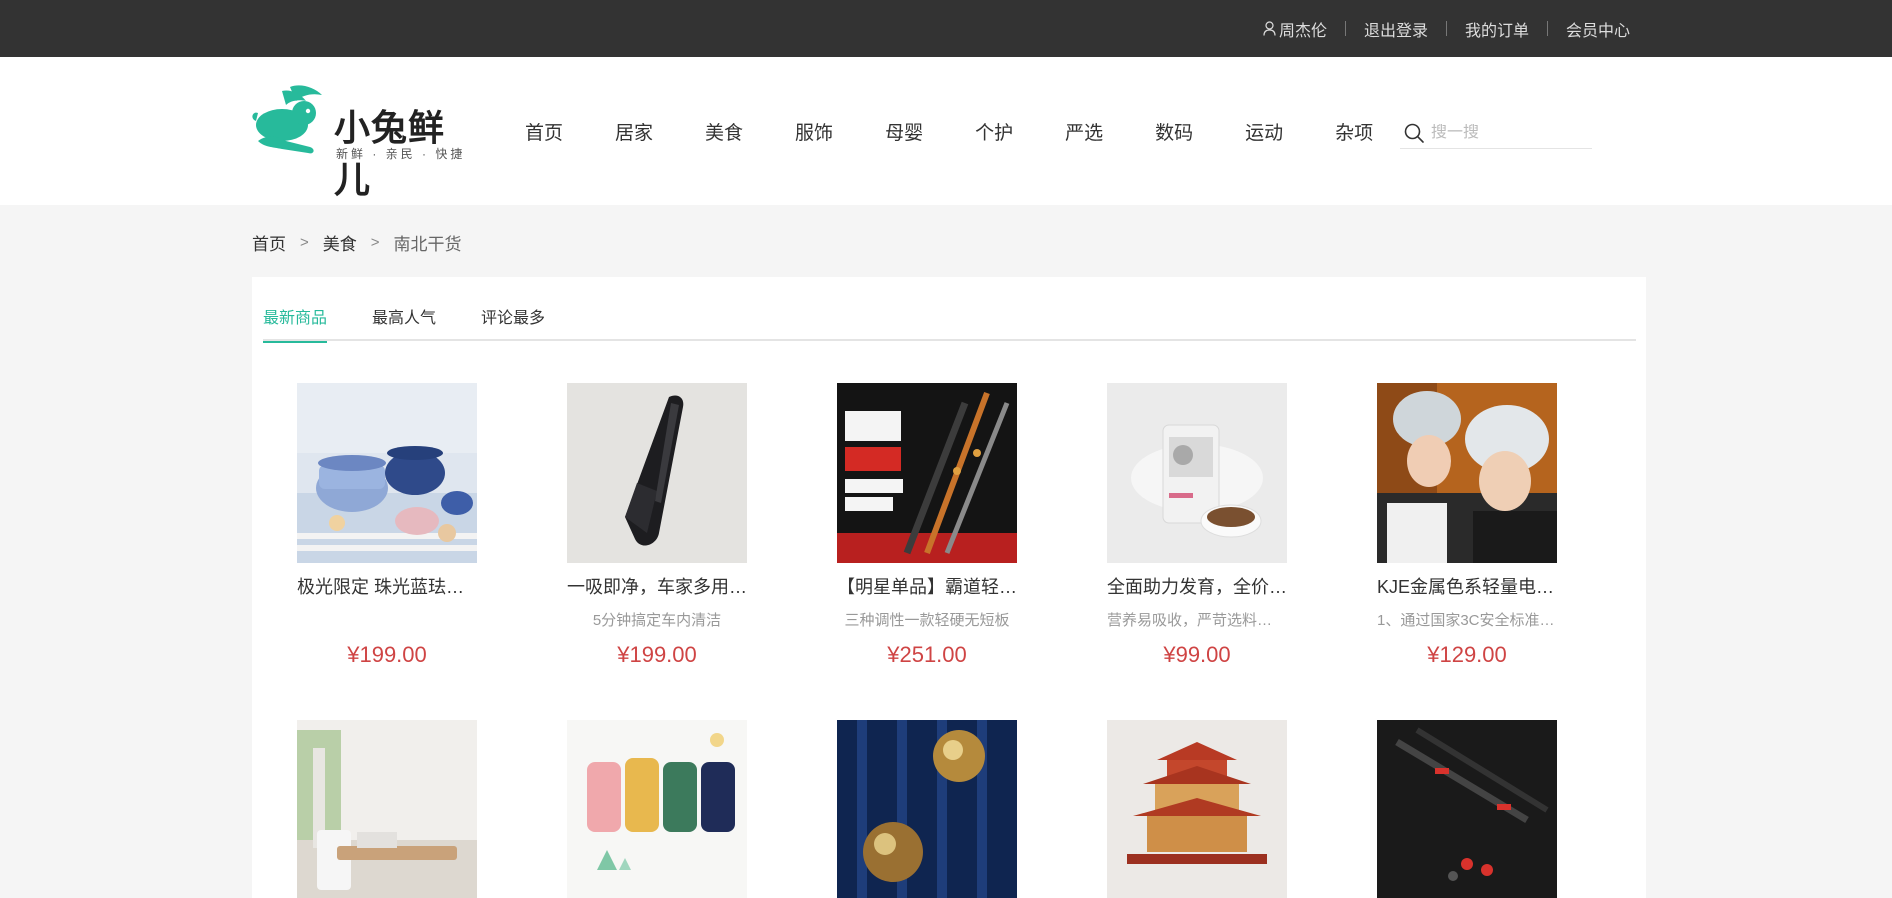 Image resolution: width=1892 pixels, height=898 pixels. What do you see at coordinates (295, 326) in the screenshot?
I see `tab-newest: 最新商品` at bounding box center [295, 326].